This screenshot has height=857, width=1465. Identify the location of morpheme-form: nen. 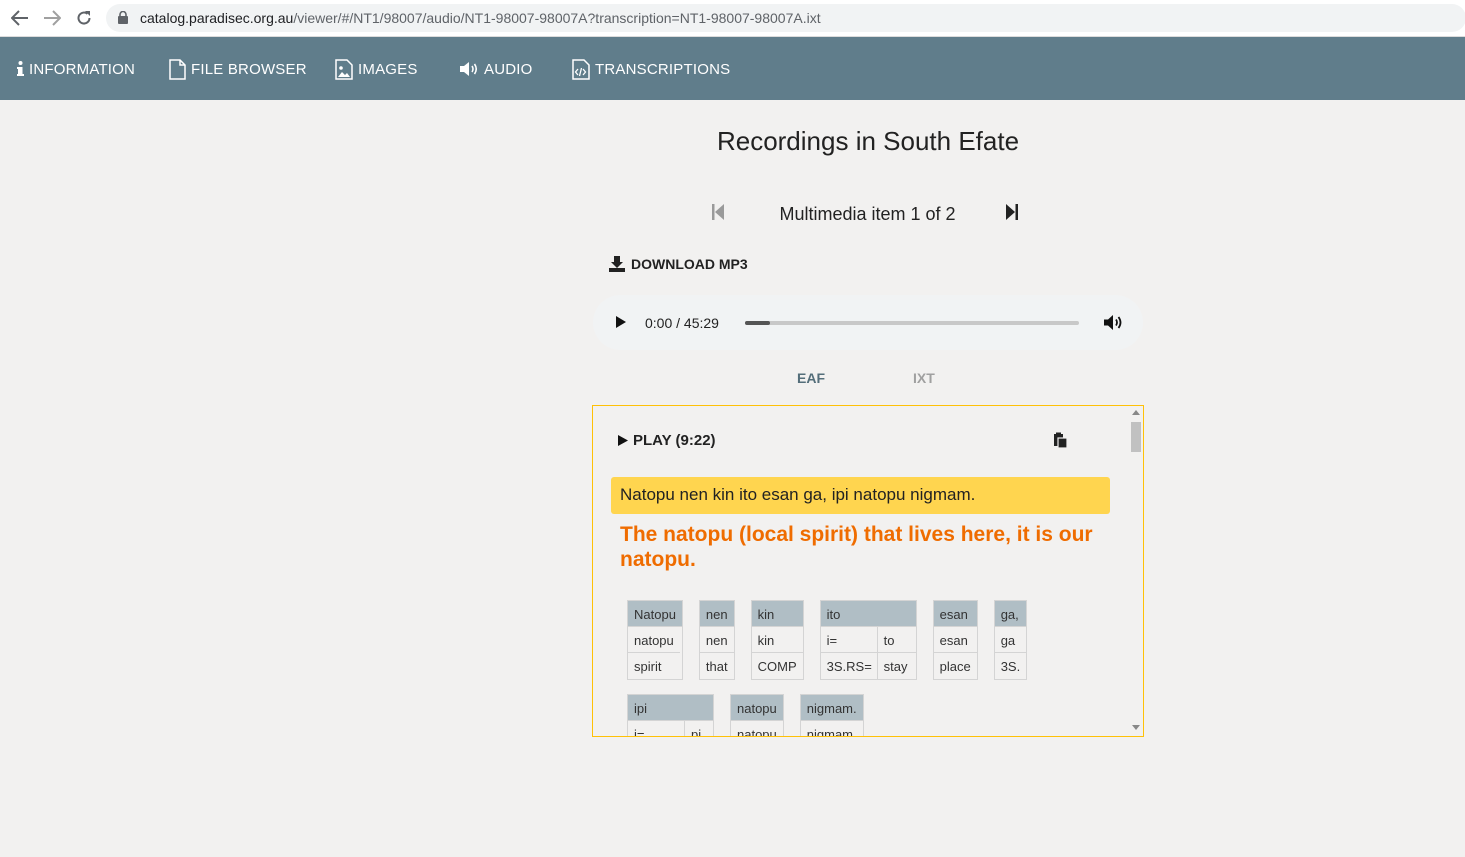
(716, 640).